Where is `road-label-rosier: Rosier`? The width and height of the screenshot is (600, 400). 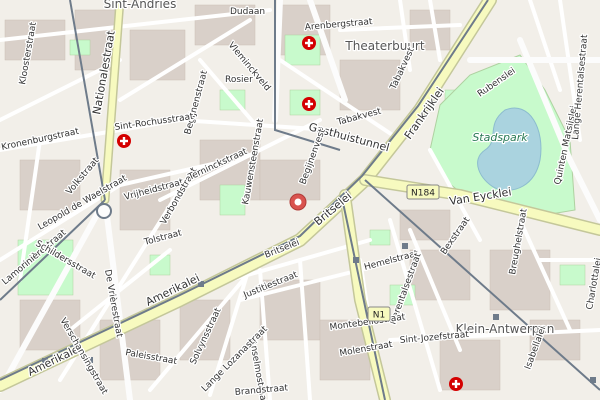 road-label-rosier: Rosier is located at coordinates (239, 80).